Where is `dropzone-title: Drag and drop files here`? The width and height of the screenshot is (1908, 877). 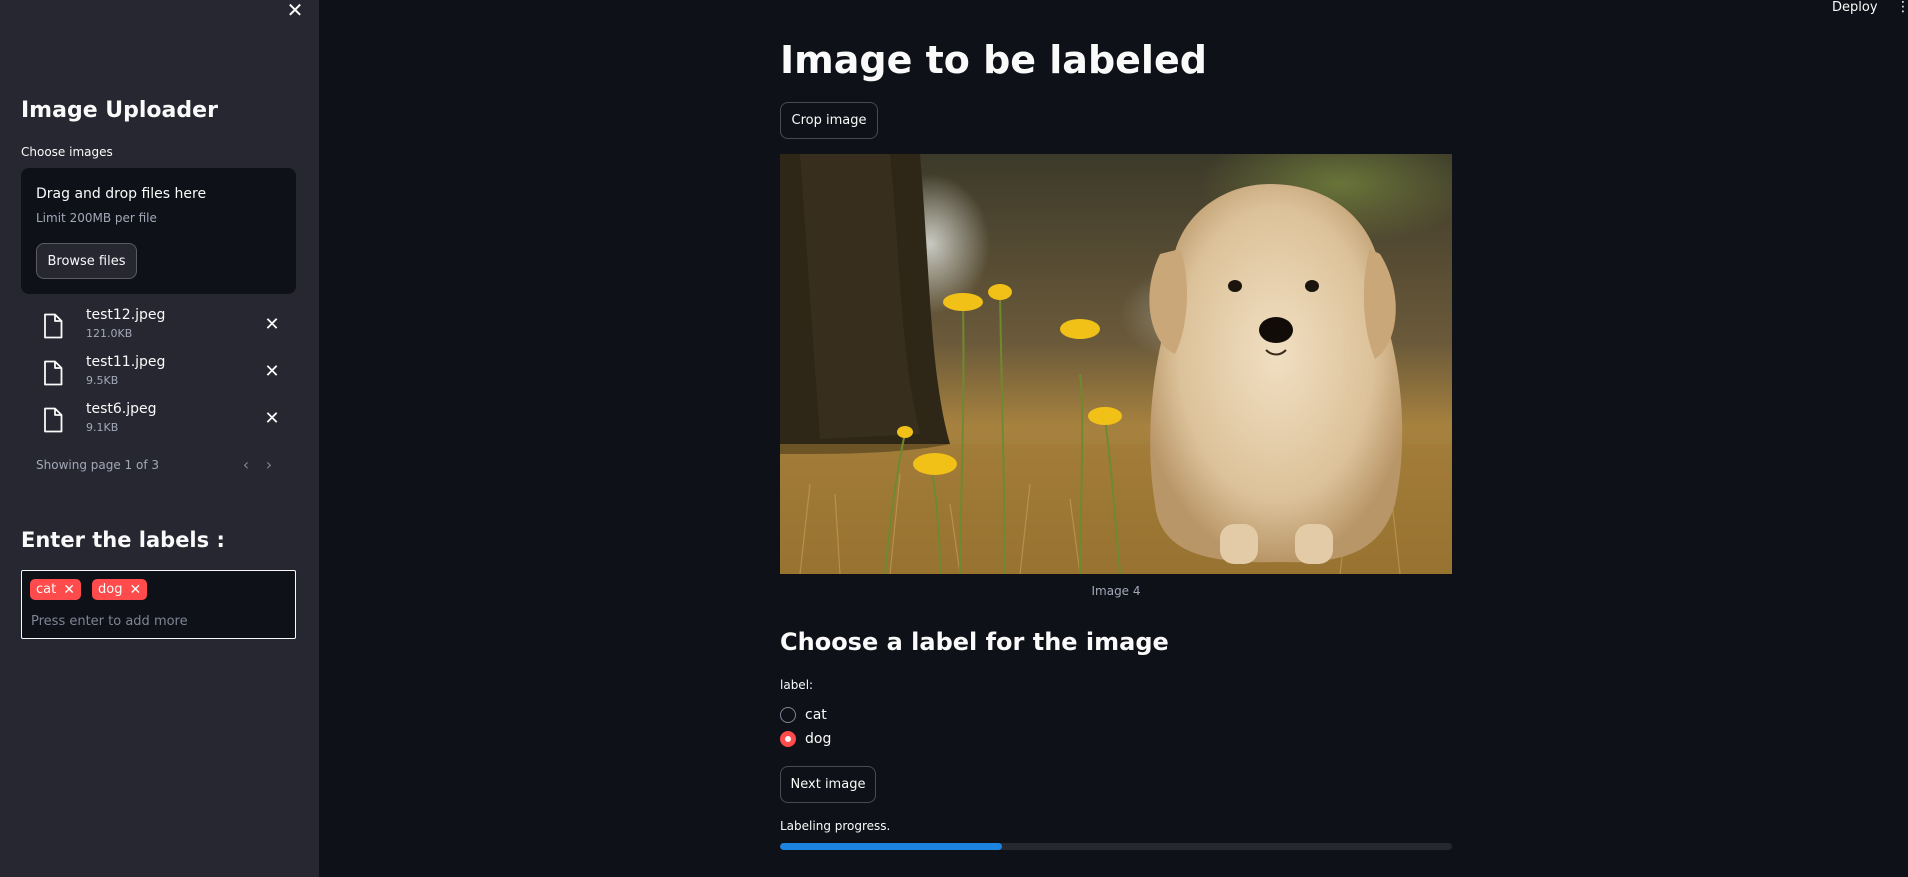 dropzone-title: Drag and drop files here is located at coordinates (121, 194).